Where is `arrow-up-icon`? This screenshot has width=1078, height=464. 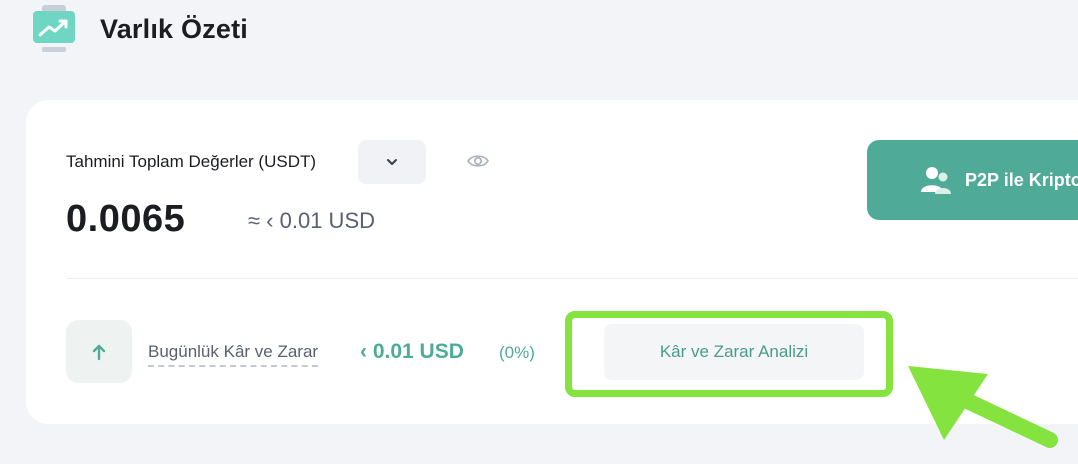 arrow-up-icon is located at coordinates (99, 351).